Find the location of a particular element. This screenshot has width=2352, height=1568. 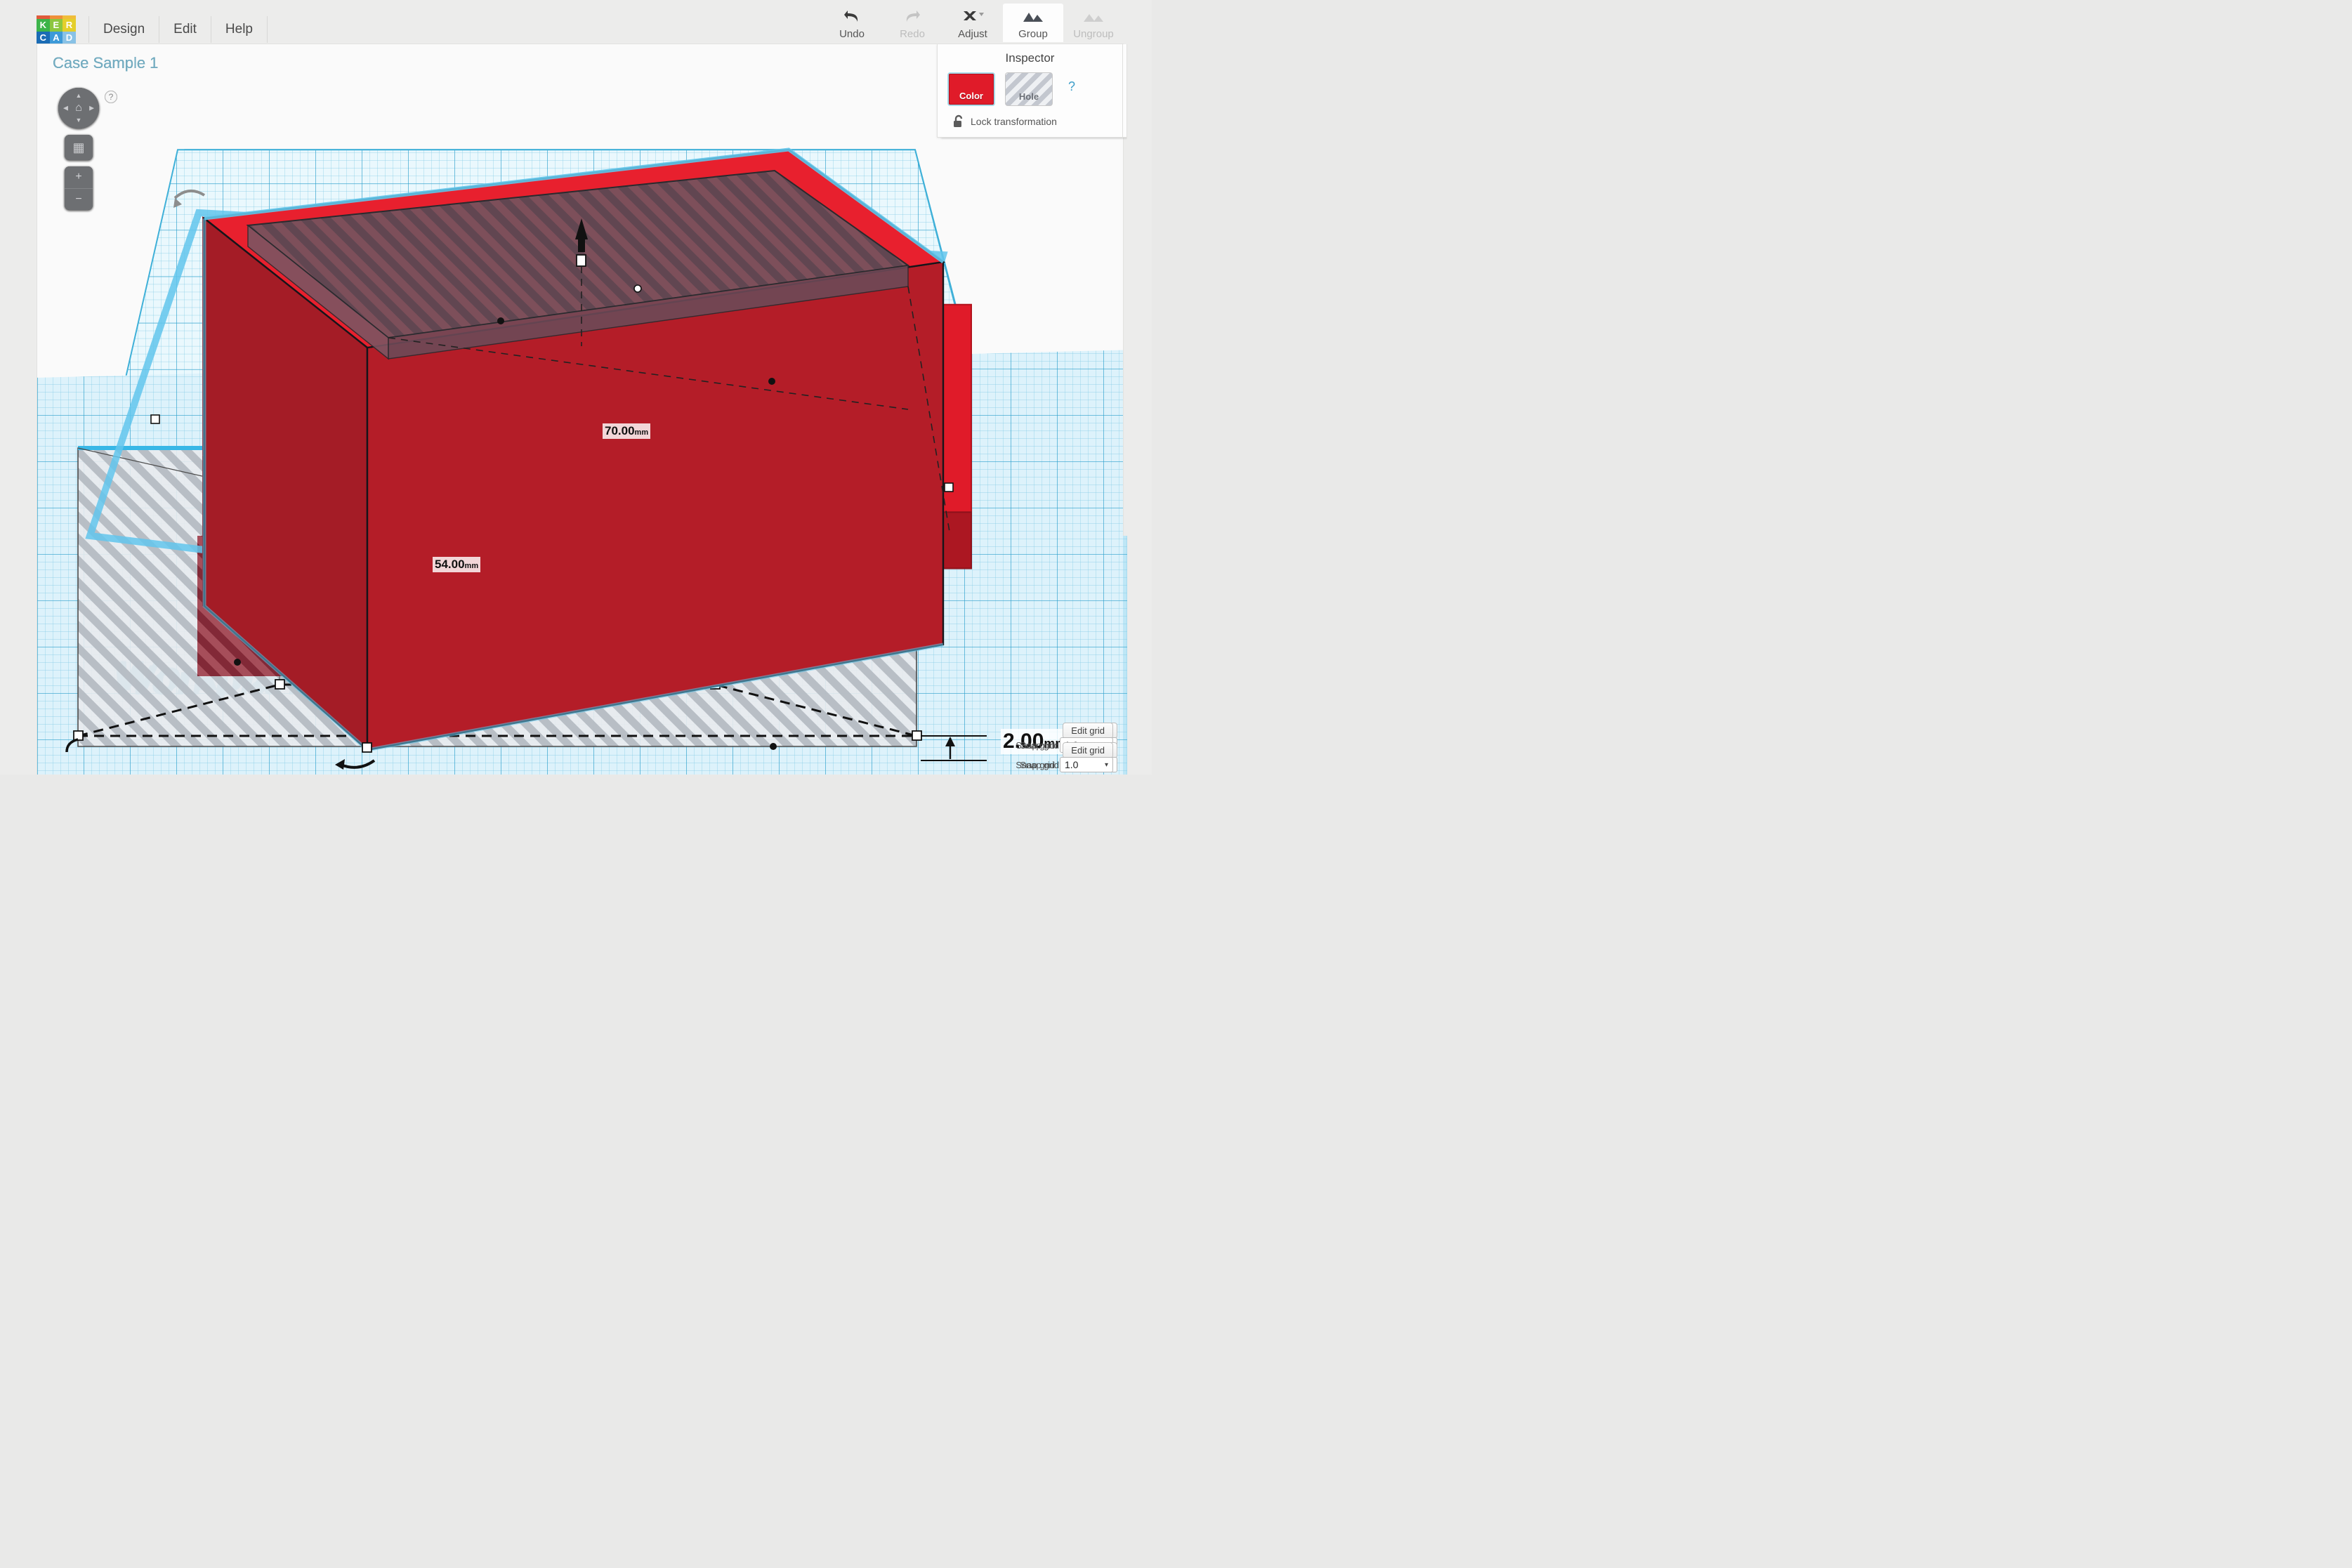

home-icon: ⌂ is located at coordinates (78, 108).